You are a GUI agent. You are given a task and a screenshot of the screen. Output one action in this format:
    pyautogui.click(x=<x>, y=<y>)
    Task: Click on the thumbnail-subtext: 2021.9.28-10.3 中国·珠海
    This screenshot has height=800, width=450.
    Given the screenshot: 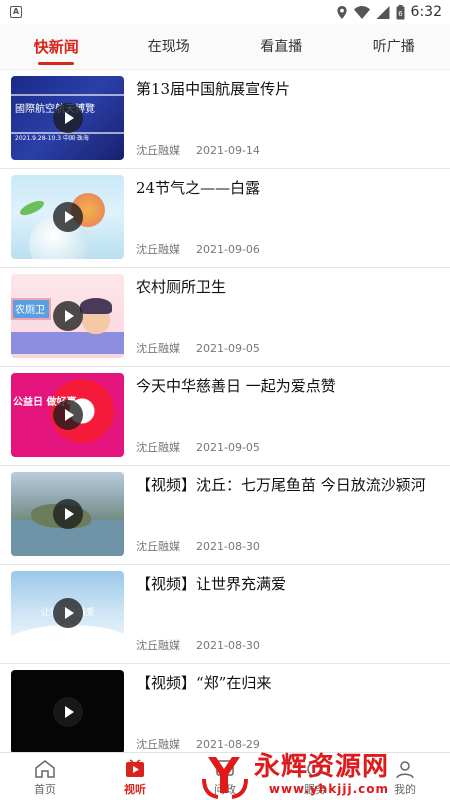 What is the action you would take?
    pyautogui.click(x=52, y=138)
    